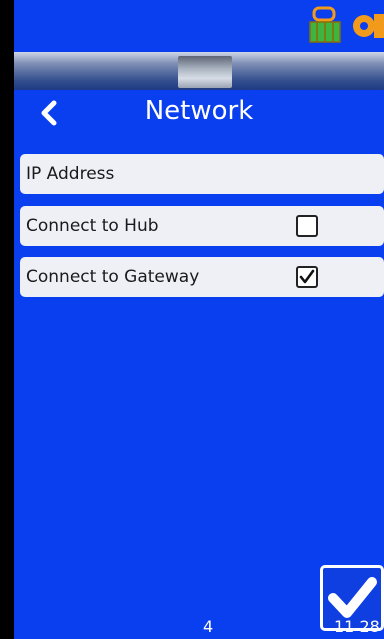  Describe the element at coordinates (199, 111) in the screenshot. I see `page-title: Network` at that location.